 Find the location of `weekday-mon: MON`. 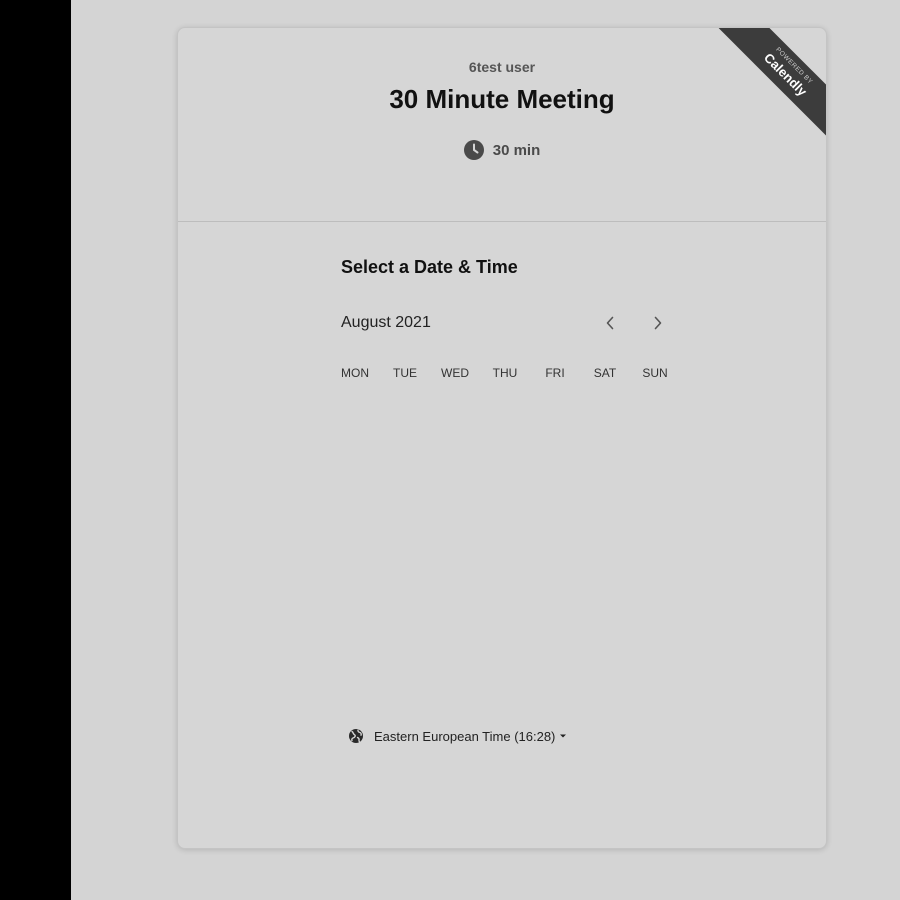

weekday-mon: MON is located at coordinates (355, 373).